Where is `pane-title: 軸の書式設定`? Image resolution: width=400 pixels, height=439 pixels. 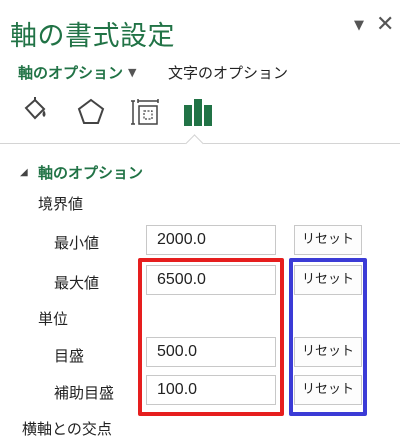
pane-title: 軸の書式設定 is located at coordinates (92, 36).